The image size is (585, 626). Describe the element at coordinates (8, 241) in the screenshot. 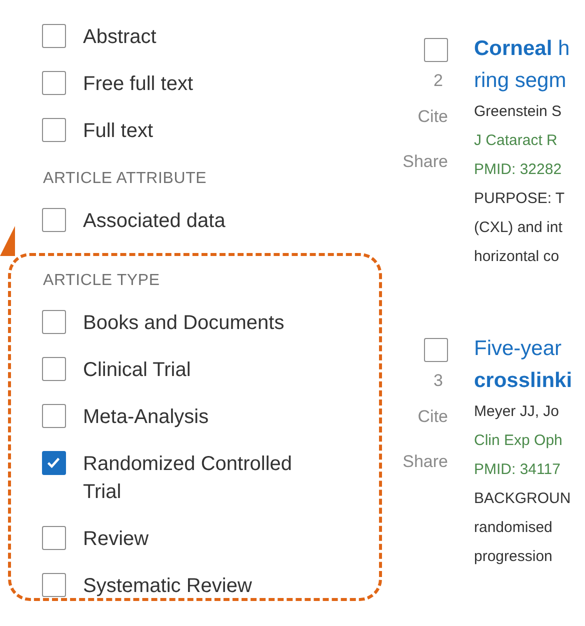

I see `arrow-icon` at that location.